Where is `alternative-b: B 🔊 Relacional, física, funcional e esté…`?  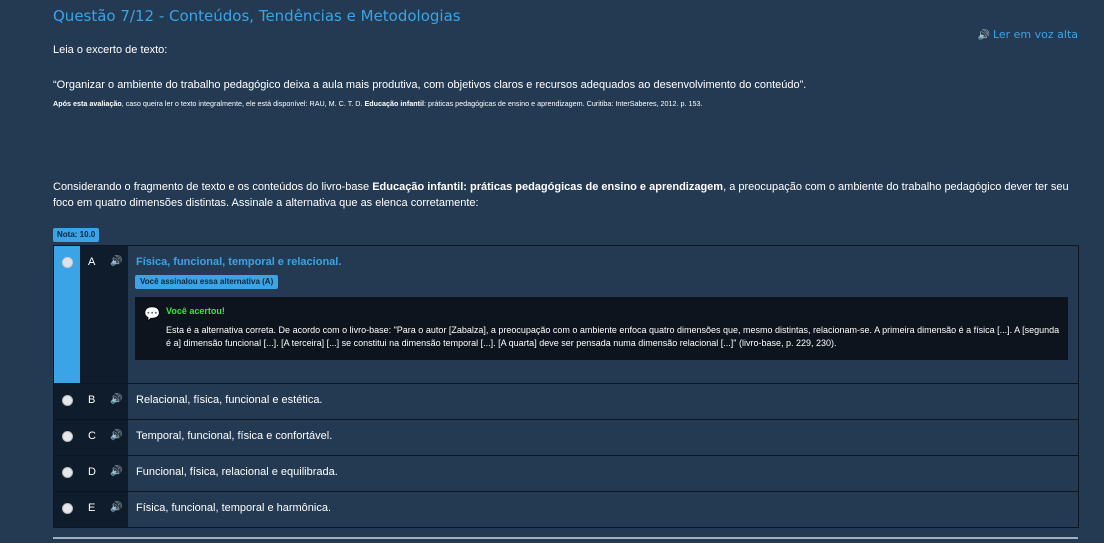 alternative-b: B 🔊 Relacional, física, funcional e esté… is located at coordinates (566, 402).